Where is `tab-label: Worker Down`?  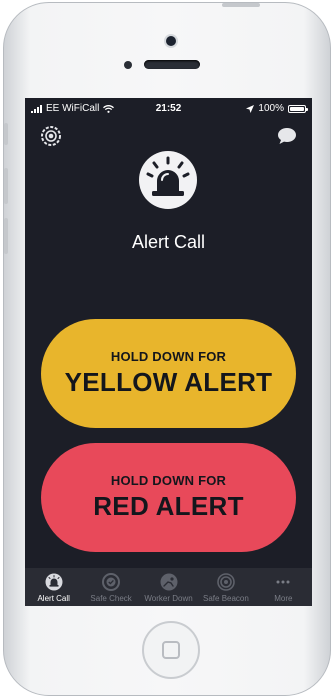
tab-label: Worker Down is located at coordinates (168, 598).